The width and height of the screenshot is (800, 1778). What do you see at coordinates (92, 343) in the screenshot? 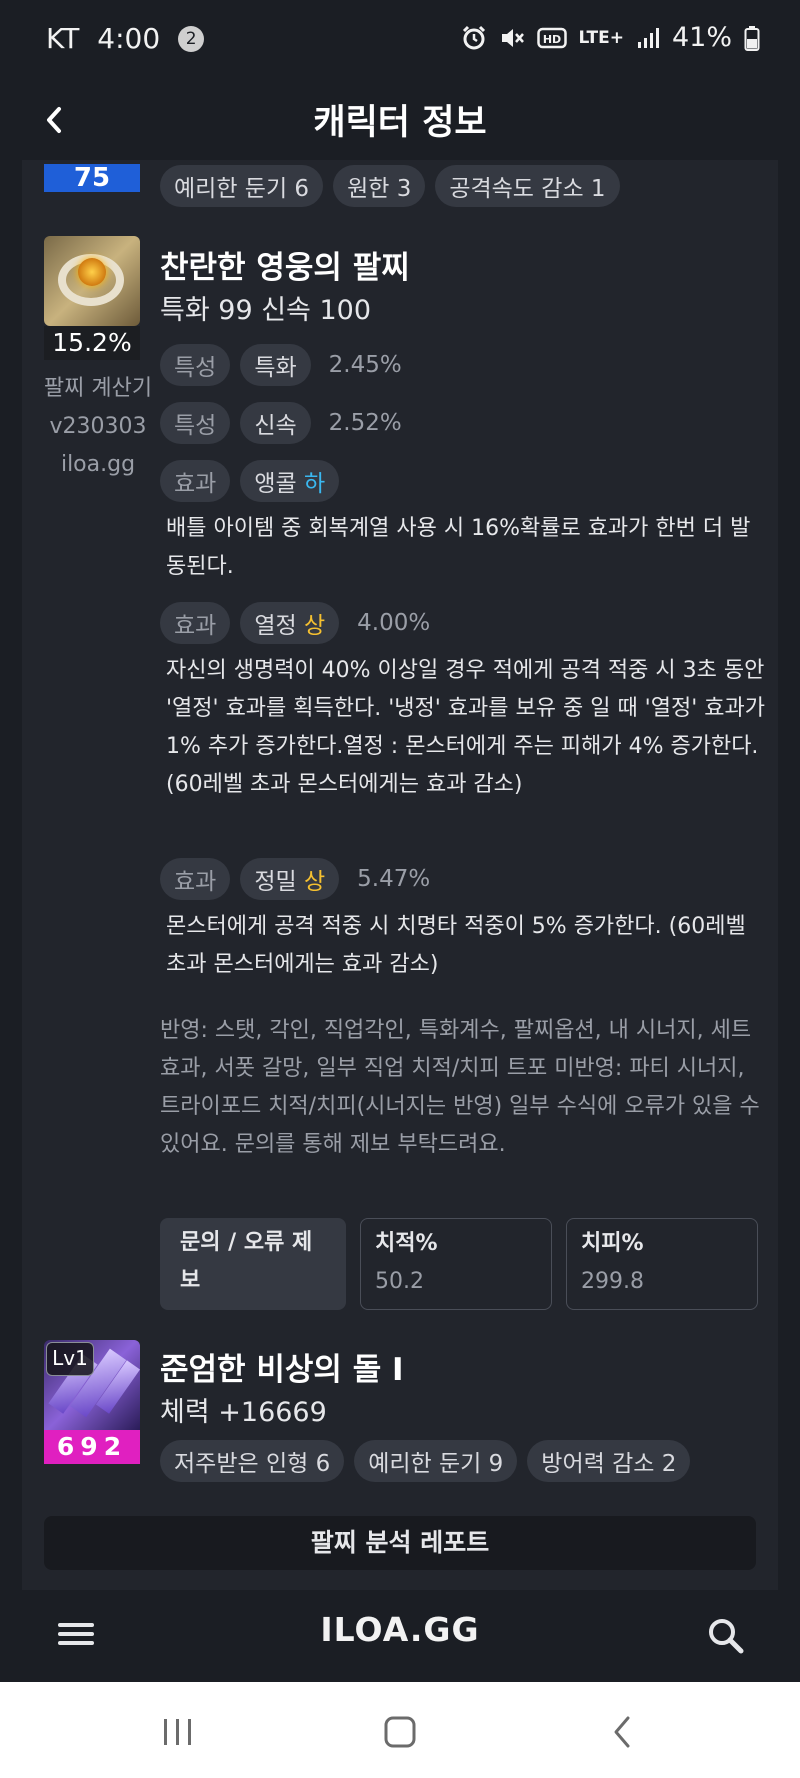
I see `bracelet-percent: 15.2%` at bounding box center [92, 343].